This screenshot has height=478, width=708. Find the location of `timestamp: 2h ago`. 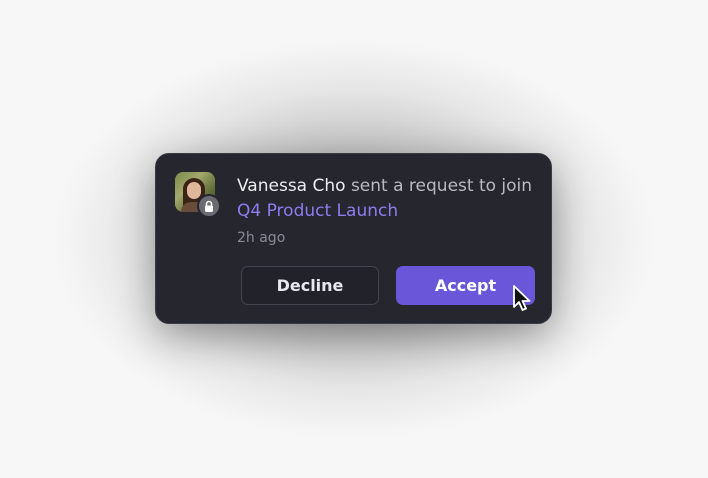

timestamp: 2h ago is located at coordinates (261, 238).